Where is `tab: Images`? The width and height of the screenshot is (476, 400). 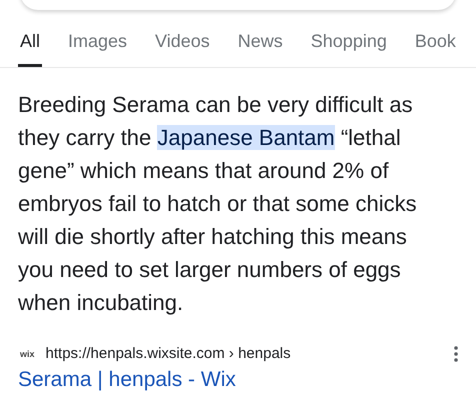
tab: Images is located at coordinates (98, 47).